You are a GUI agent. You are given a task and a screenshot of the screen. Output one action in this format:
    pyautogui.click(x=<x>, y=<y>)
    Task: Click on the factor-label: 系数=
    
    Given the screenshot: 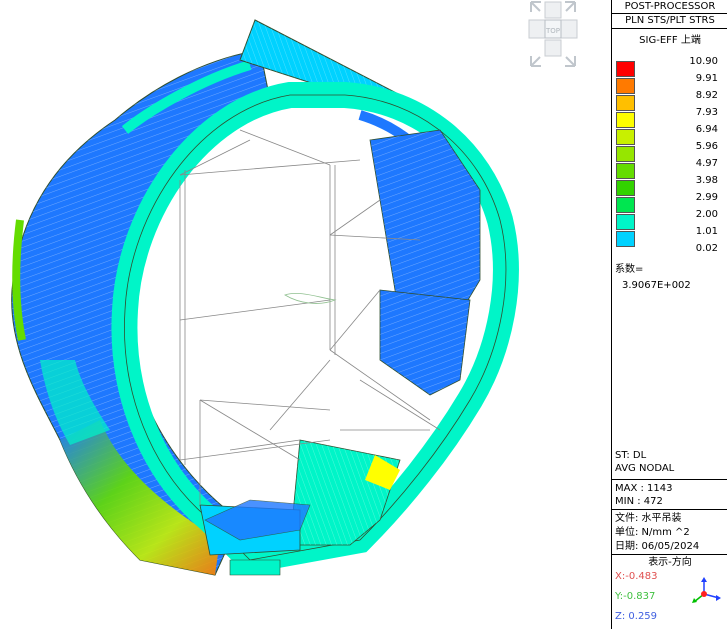 What is the action you would take?
    pyautogui.click(x=629, y=269)
    